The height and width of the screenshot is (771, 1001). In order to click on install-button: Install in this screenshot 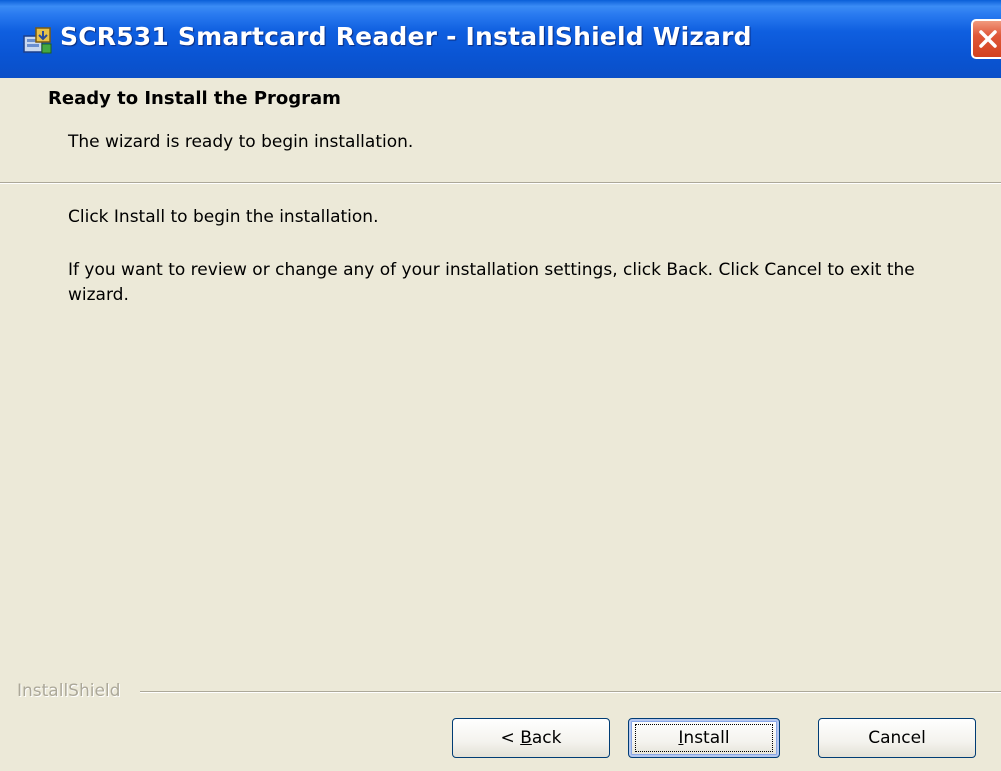, I will do `click(704, 738)`.